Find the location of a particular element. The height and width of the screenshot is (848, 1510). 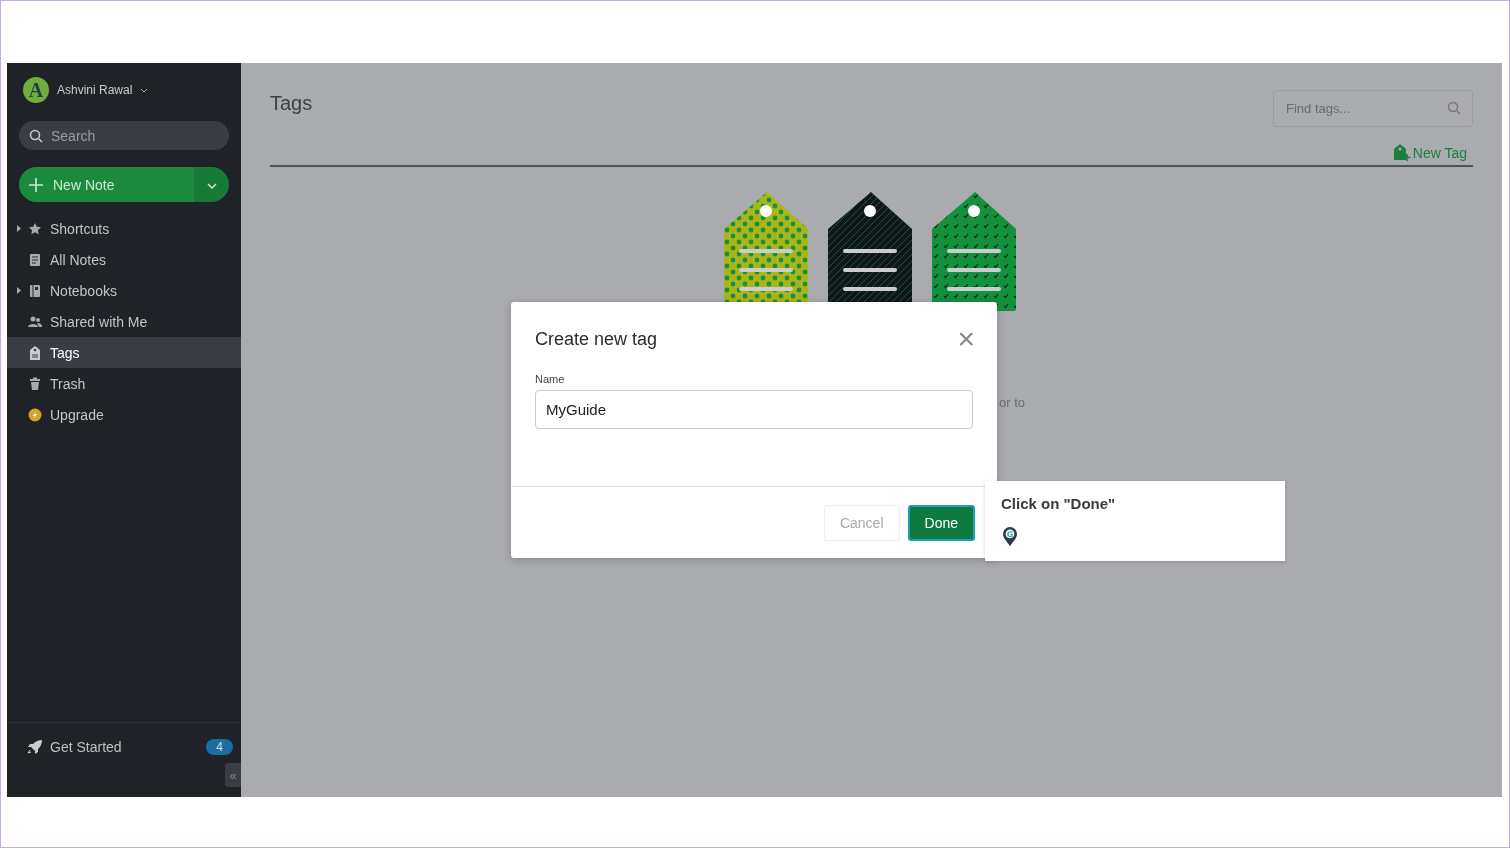

star-icon is located at coordinates (35, 228).